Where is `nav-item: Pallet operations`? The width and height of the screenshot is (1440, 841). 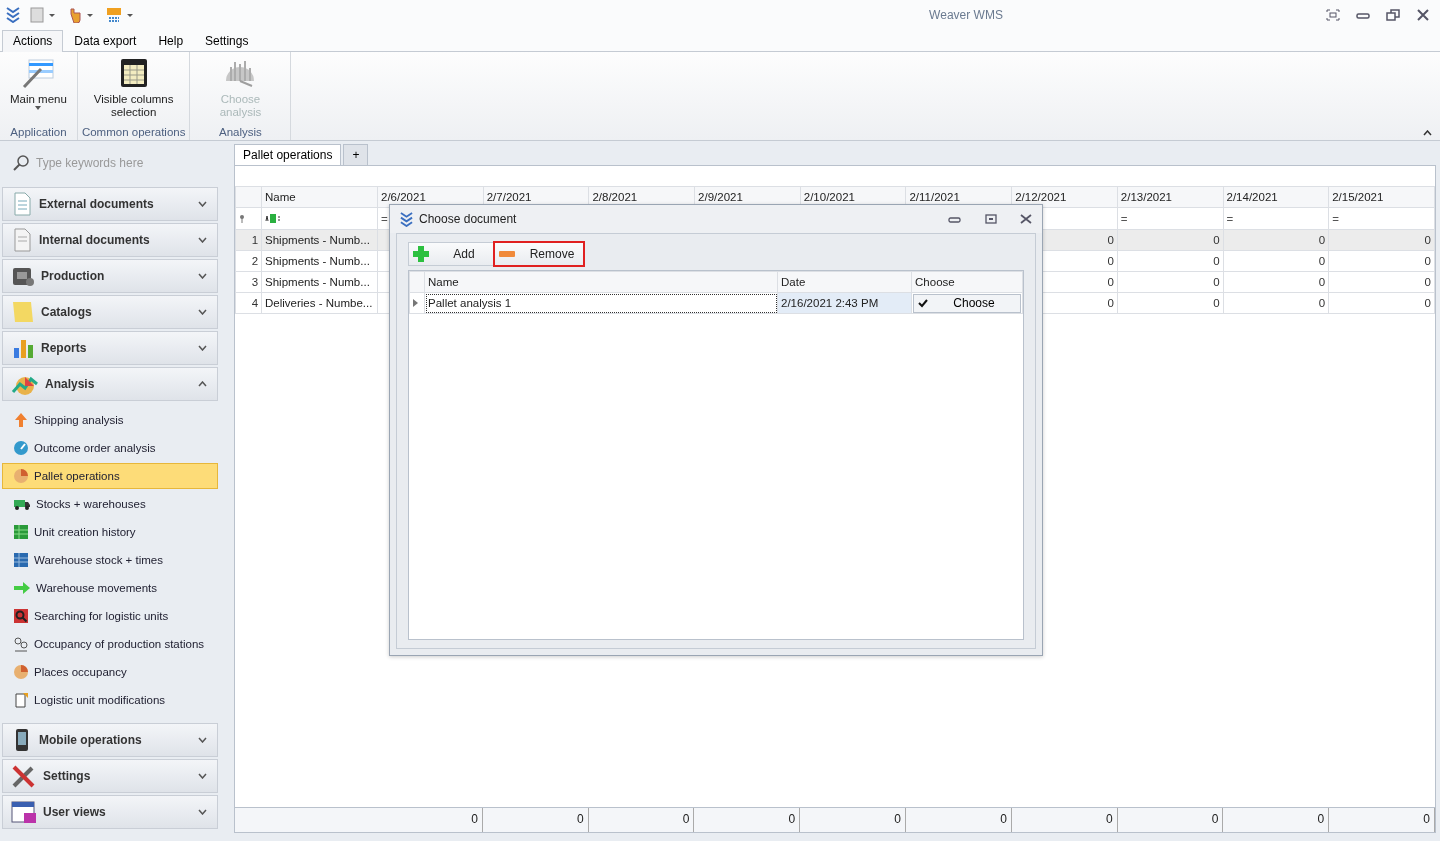 nav-item: Pallet operations is located at coordinates (110, 476).